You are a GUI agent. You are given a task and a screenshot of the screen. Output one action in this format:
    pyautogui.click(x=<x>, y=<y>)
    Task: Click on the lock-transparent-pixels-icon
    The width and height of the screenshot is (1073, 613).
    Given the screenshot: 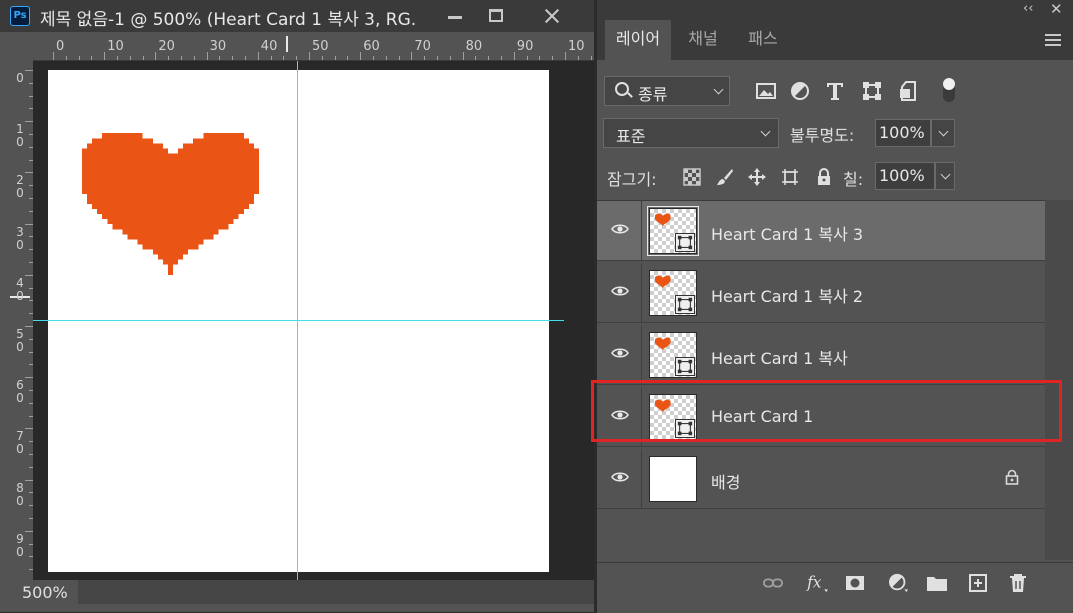 What is the action you would take?
    pyautogui.click(x=692, y=177)
    